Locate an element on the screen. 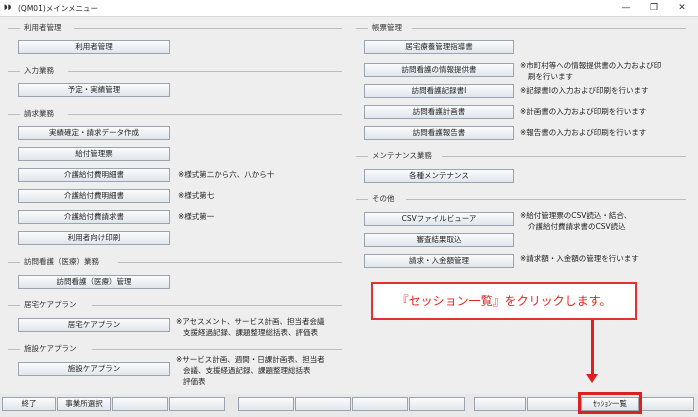  kaigo-meisai-1-button: 介護給付費明細書 is located at coordinates (94, 175).